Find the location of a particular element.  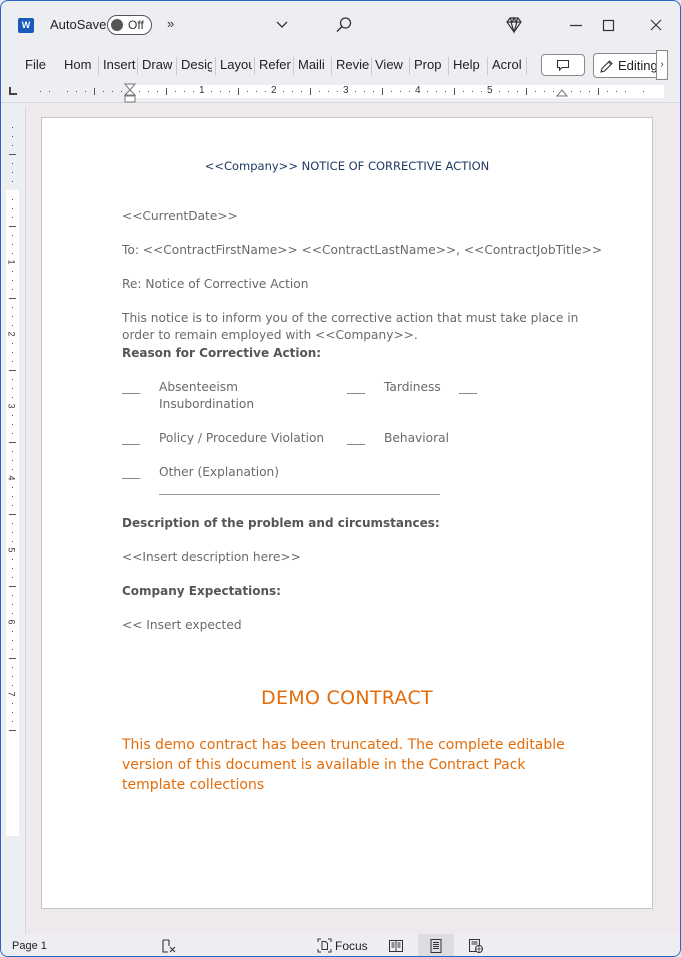

re-line: Re: Notice of Corrective Action is located at coordinates (215, 284).